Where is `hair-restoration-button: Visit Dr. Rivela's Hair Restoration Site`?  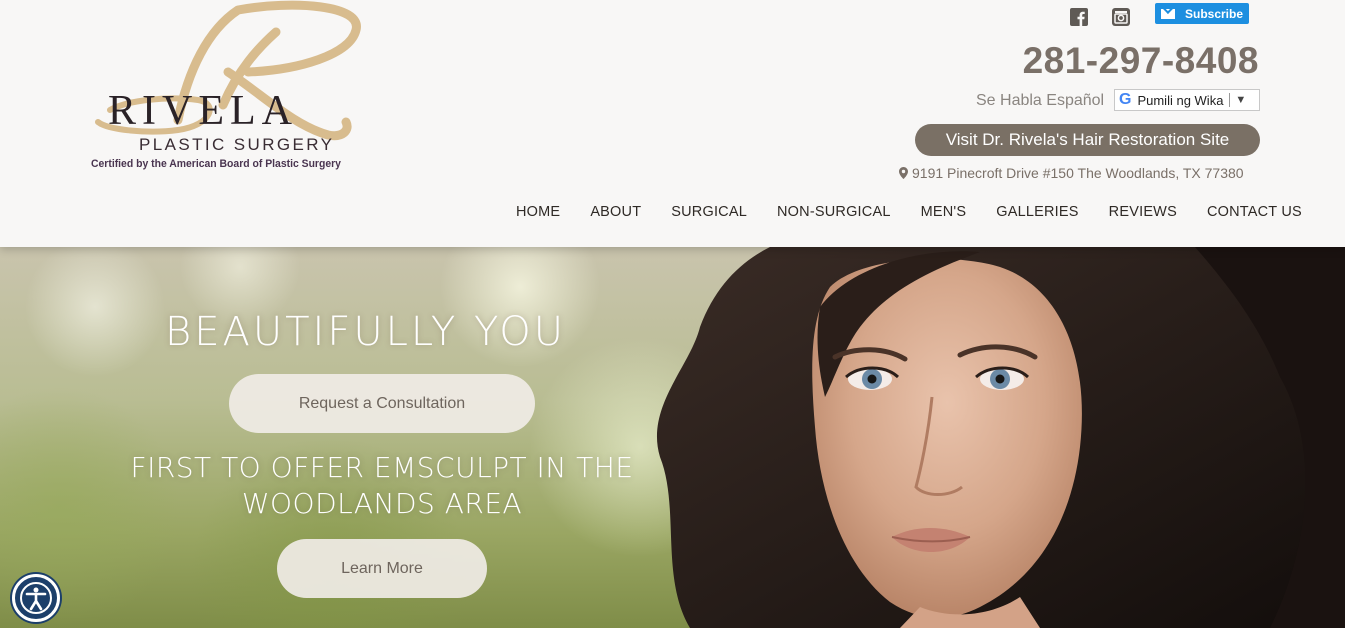 hair-restoration-button: Visit Dr. Rivela's Hair Restoration Site is located at coordinates (1087, 140).